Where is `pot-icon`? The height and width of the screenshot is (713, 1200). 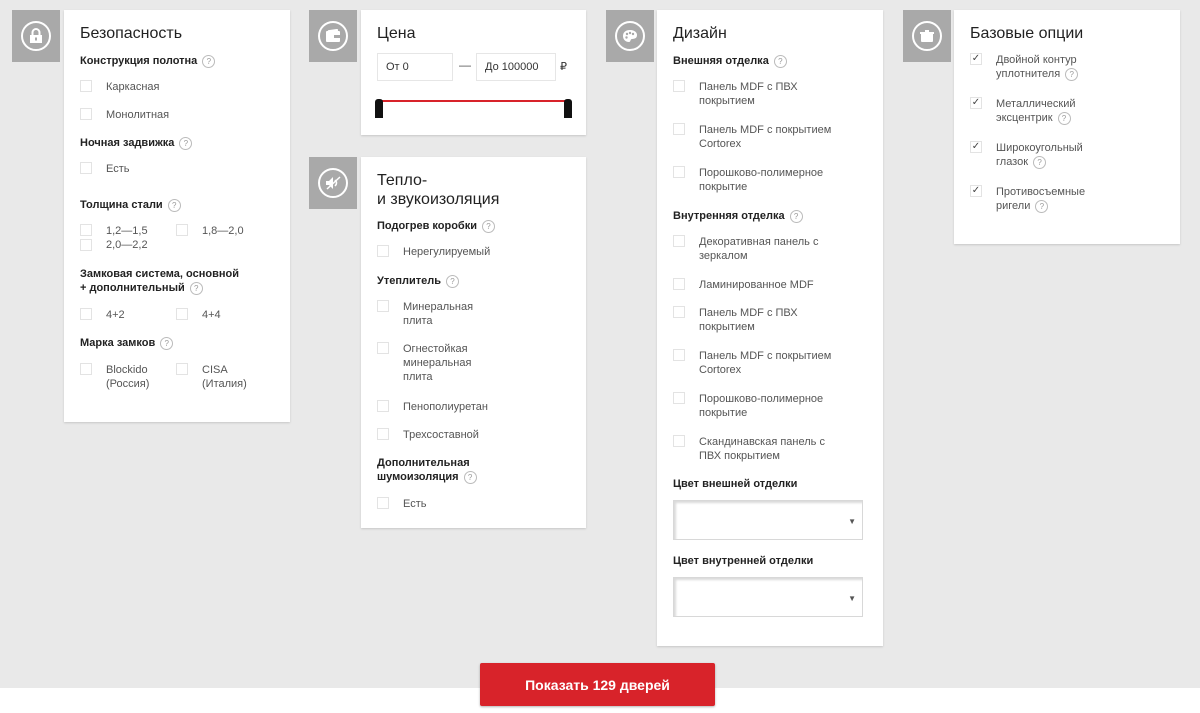 pot-icon is located at coordinates (927, 36).